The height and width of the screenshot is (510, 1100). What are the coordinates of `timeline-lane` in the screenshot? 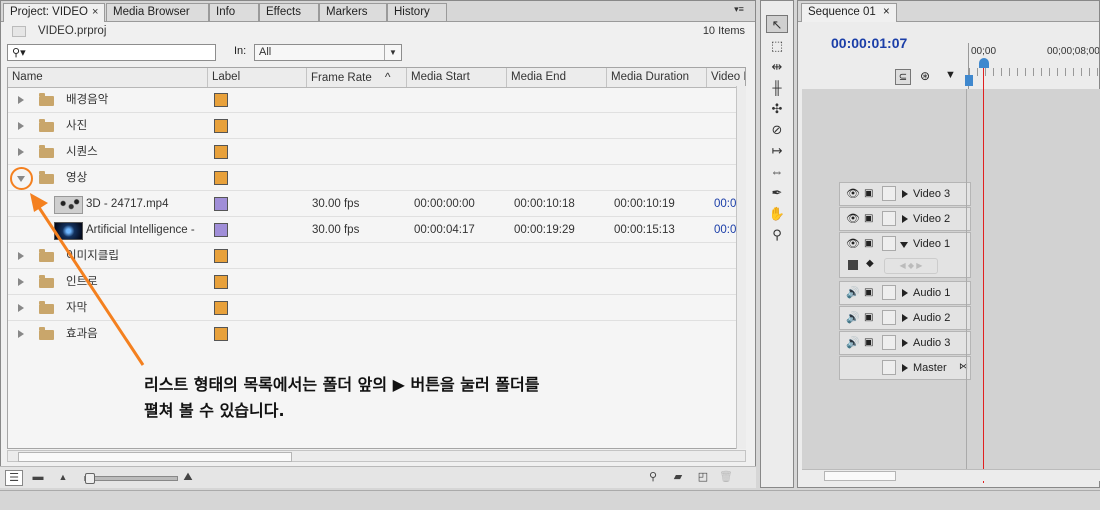 It's located at (1033, 279).